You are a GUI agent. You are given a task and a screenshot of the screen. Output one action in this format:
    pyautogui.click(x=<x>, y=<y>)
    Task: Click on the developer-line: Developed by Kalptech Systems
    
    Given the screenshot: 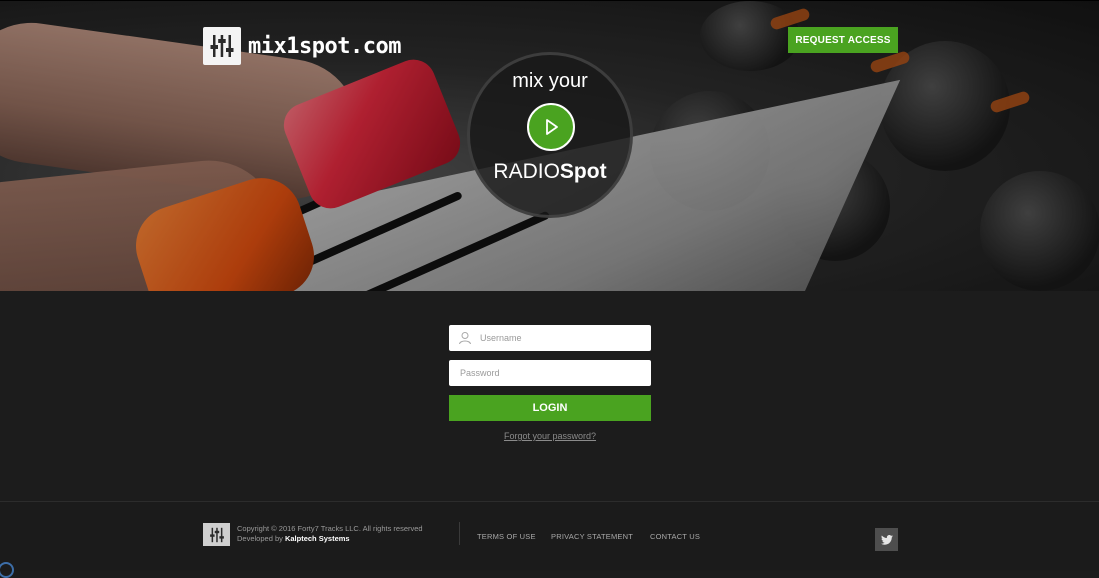 What is the action you would take?
    pyautogui.click(x=330, y=539)
    